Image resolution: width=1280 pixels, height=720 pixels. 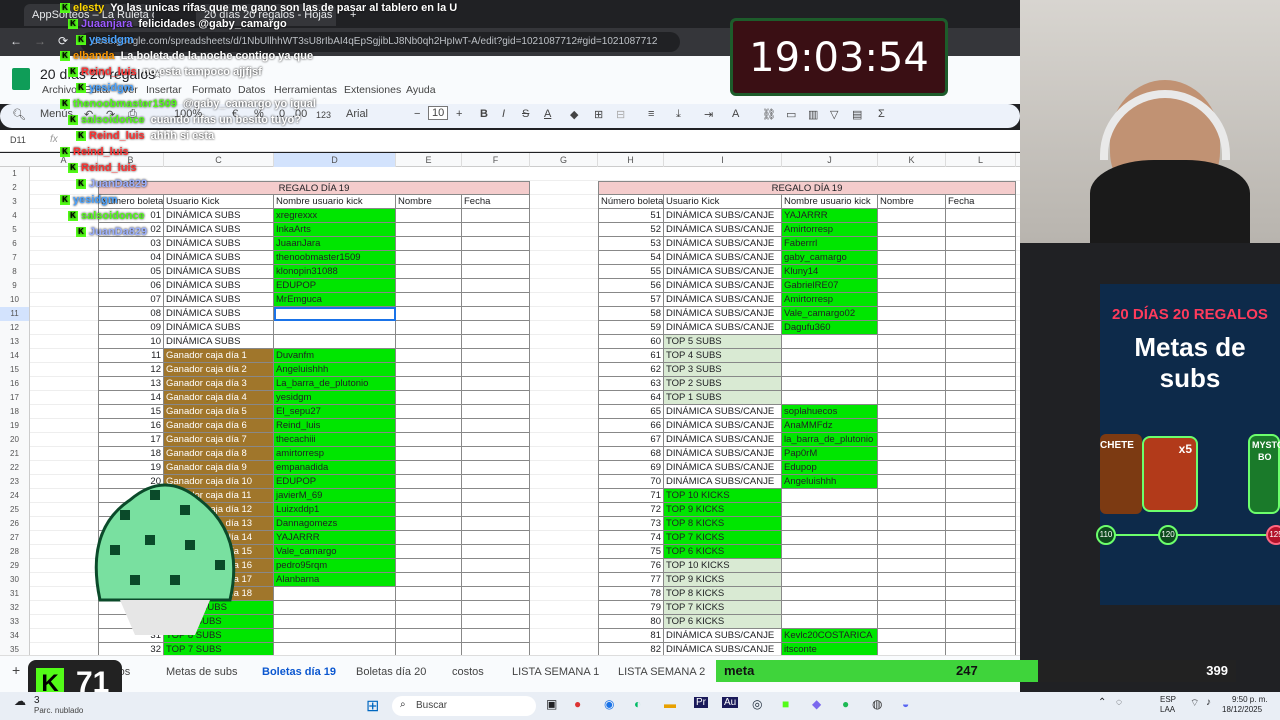 I want to click on menu-herramientas: Herramientas, so click(x=305, y=90).